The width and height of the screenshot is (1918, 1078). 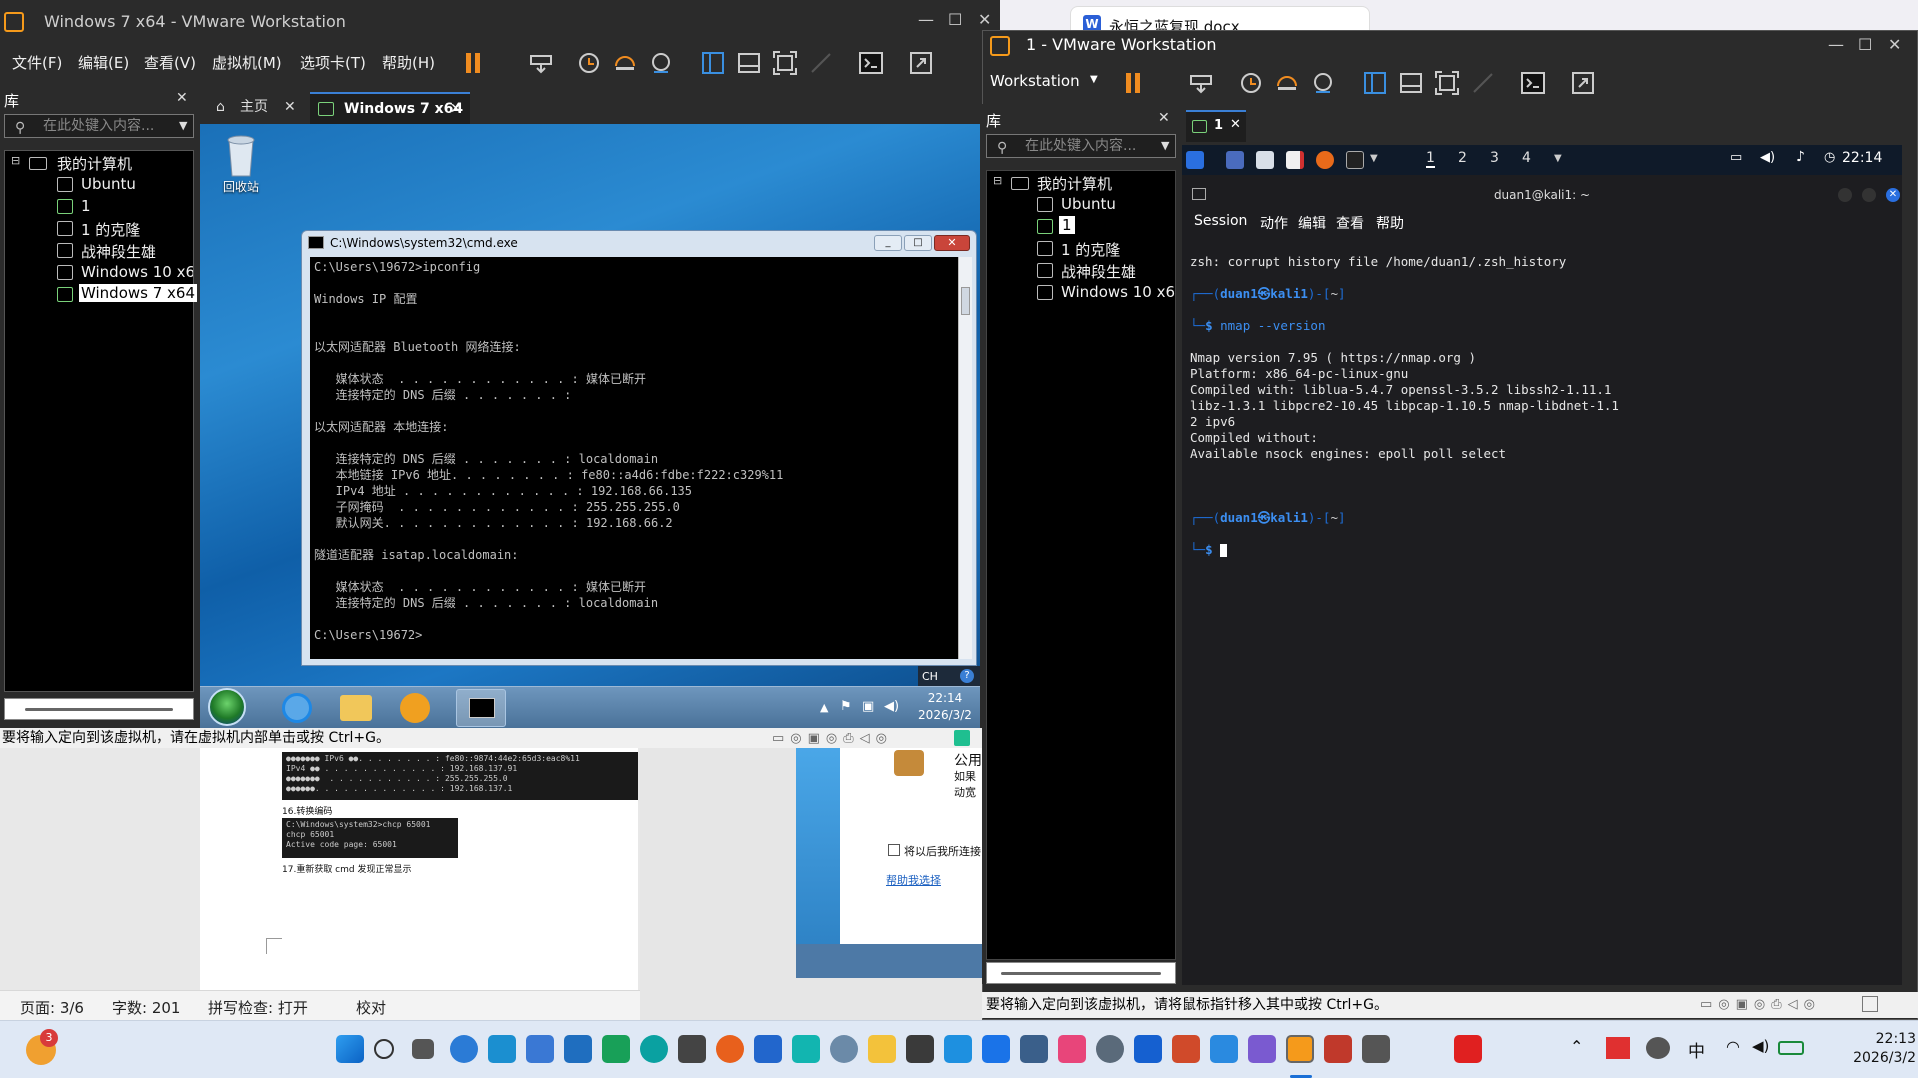 I want to click on menu-view: 查看(V), so click(x=170, y=62).